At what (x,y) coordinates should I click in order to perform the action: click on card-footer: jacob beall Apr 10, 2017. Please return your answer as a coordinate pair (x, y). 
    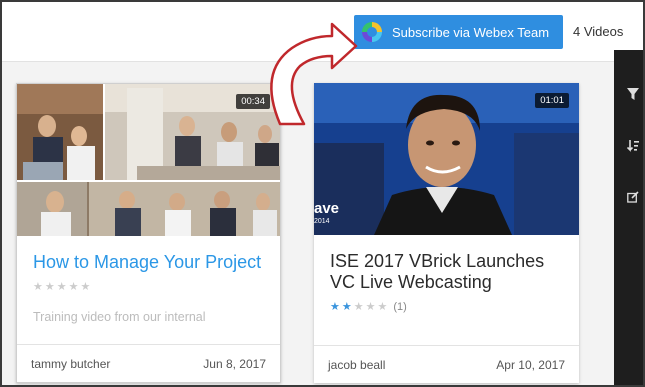
    Looking at the image, I should click on (446, 364).